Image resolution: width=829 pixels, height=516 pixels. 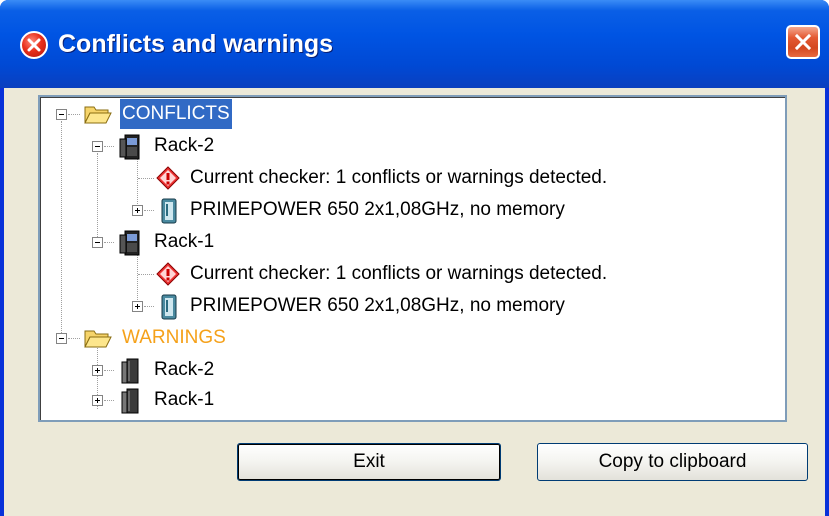 I want to click on tree-node-label: WARNINGS, so click(x=174, y=337).